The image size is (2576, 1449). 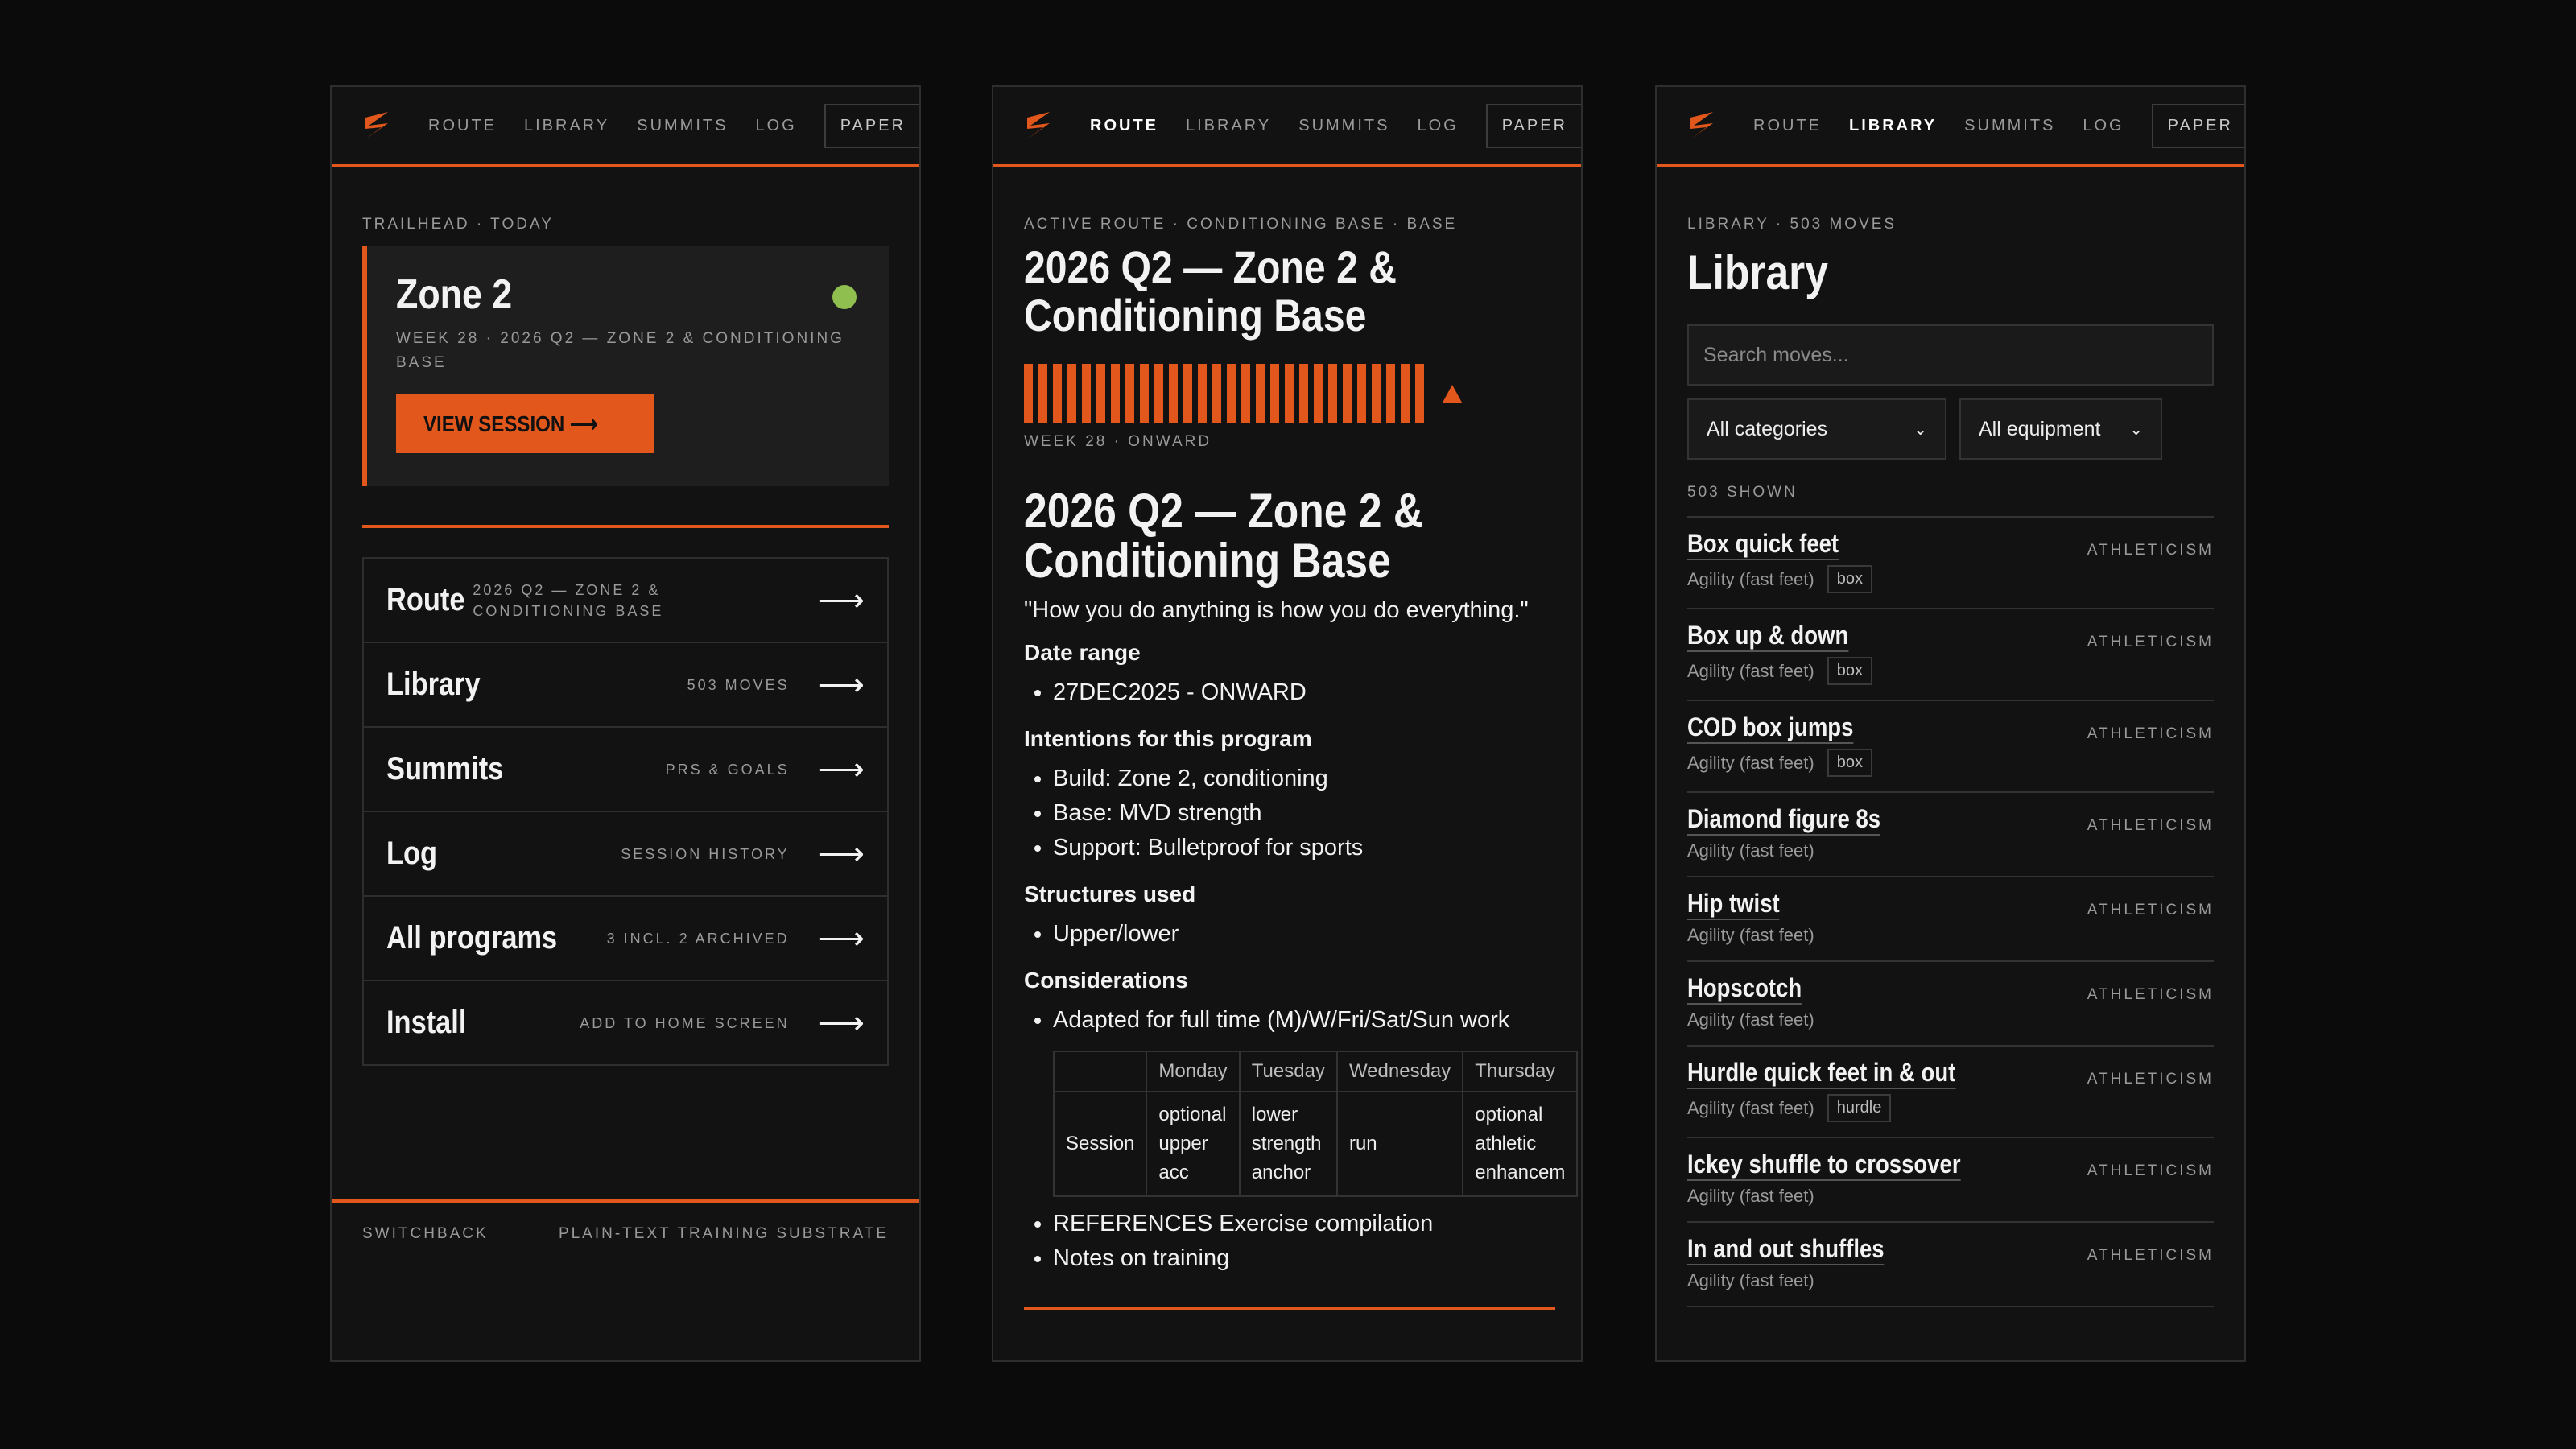 I want to click on library-eyebrow: LIBRARY · 503 MOVES, so click(x=1792, y=224).